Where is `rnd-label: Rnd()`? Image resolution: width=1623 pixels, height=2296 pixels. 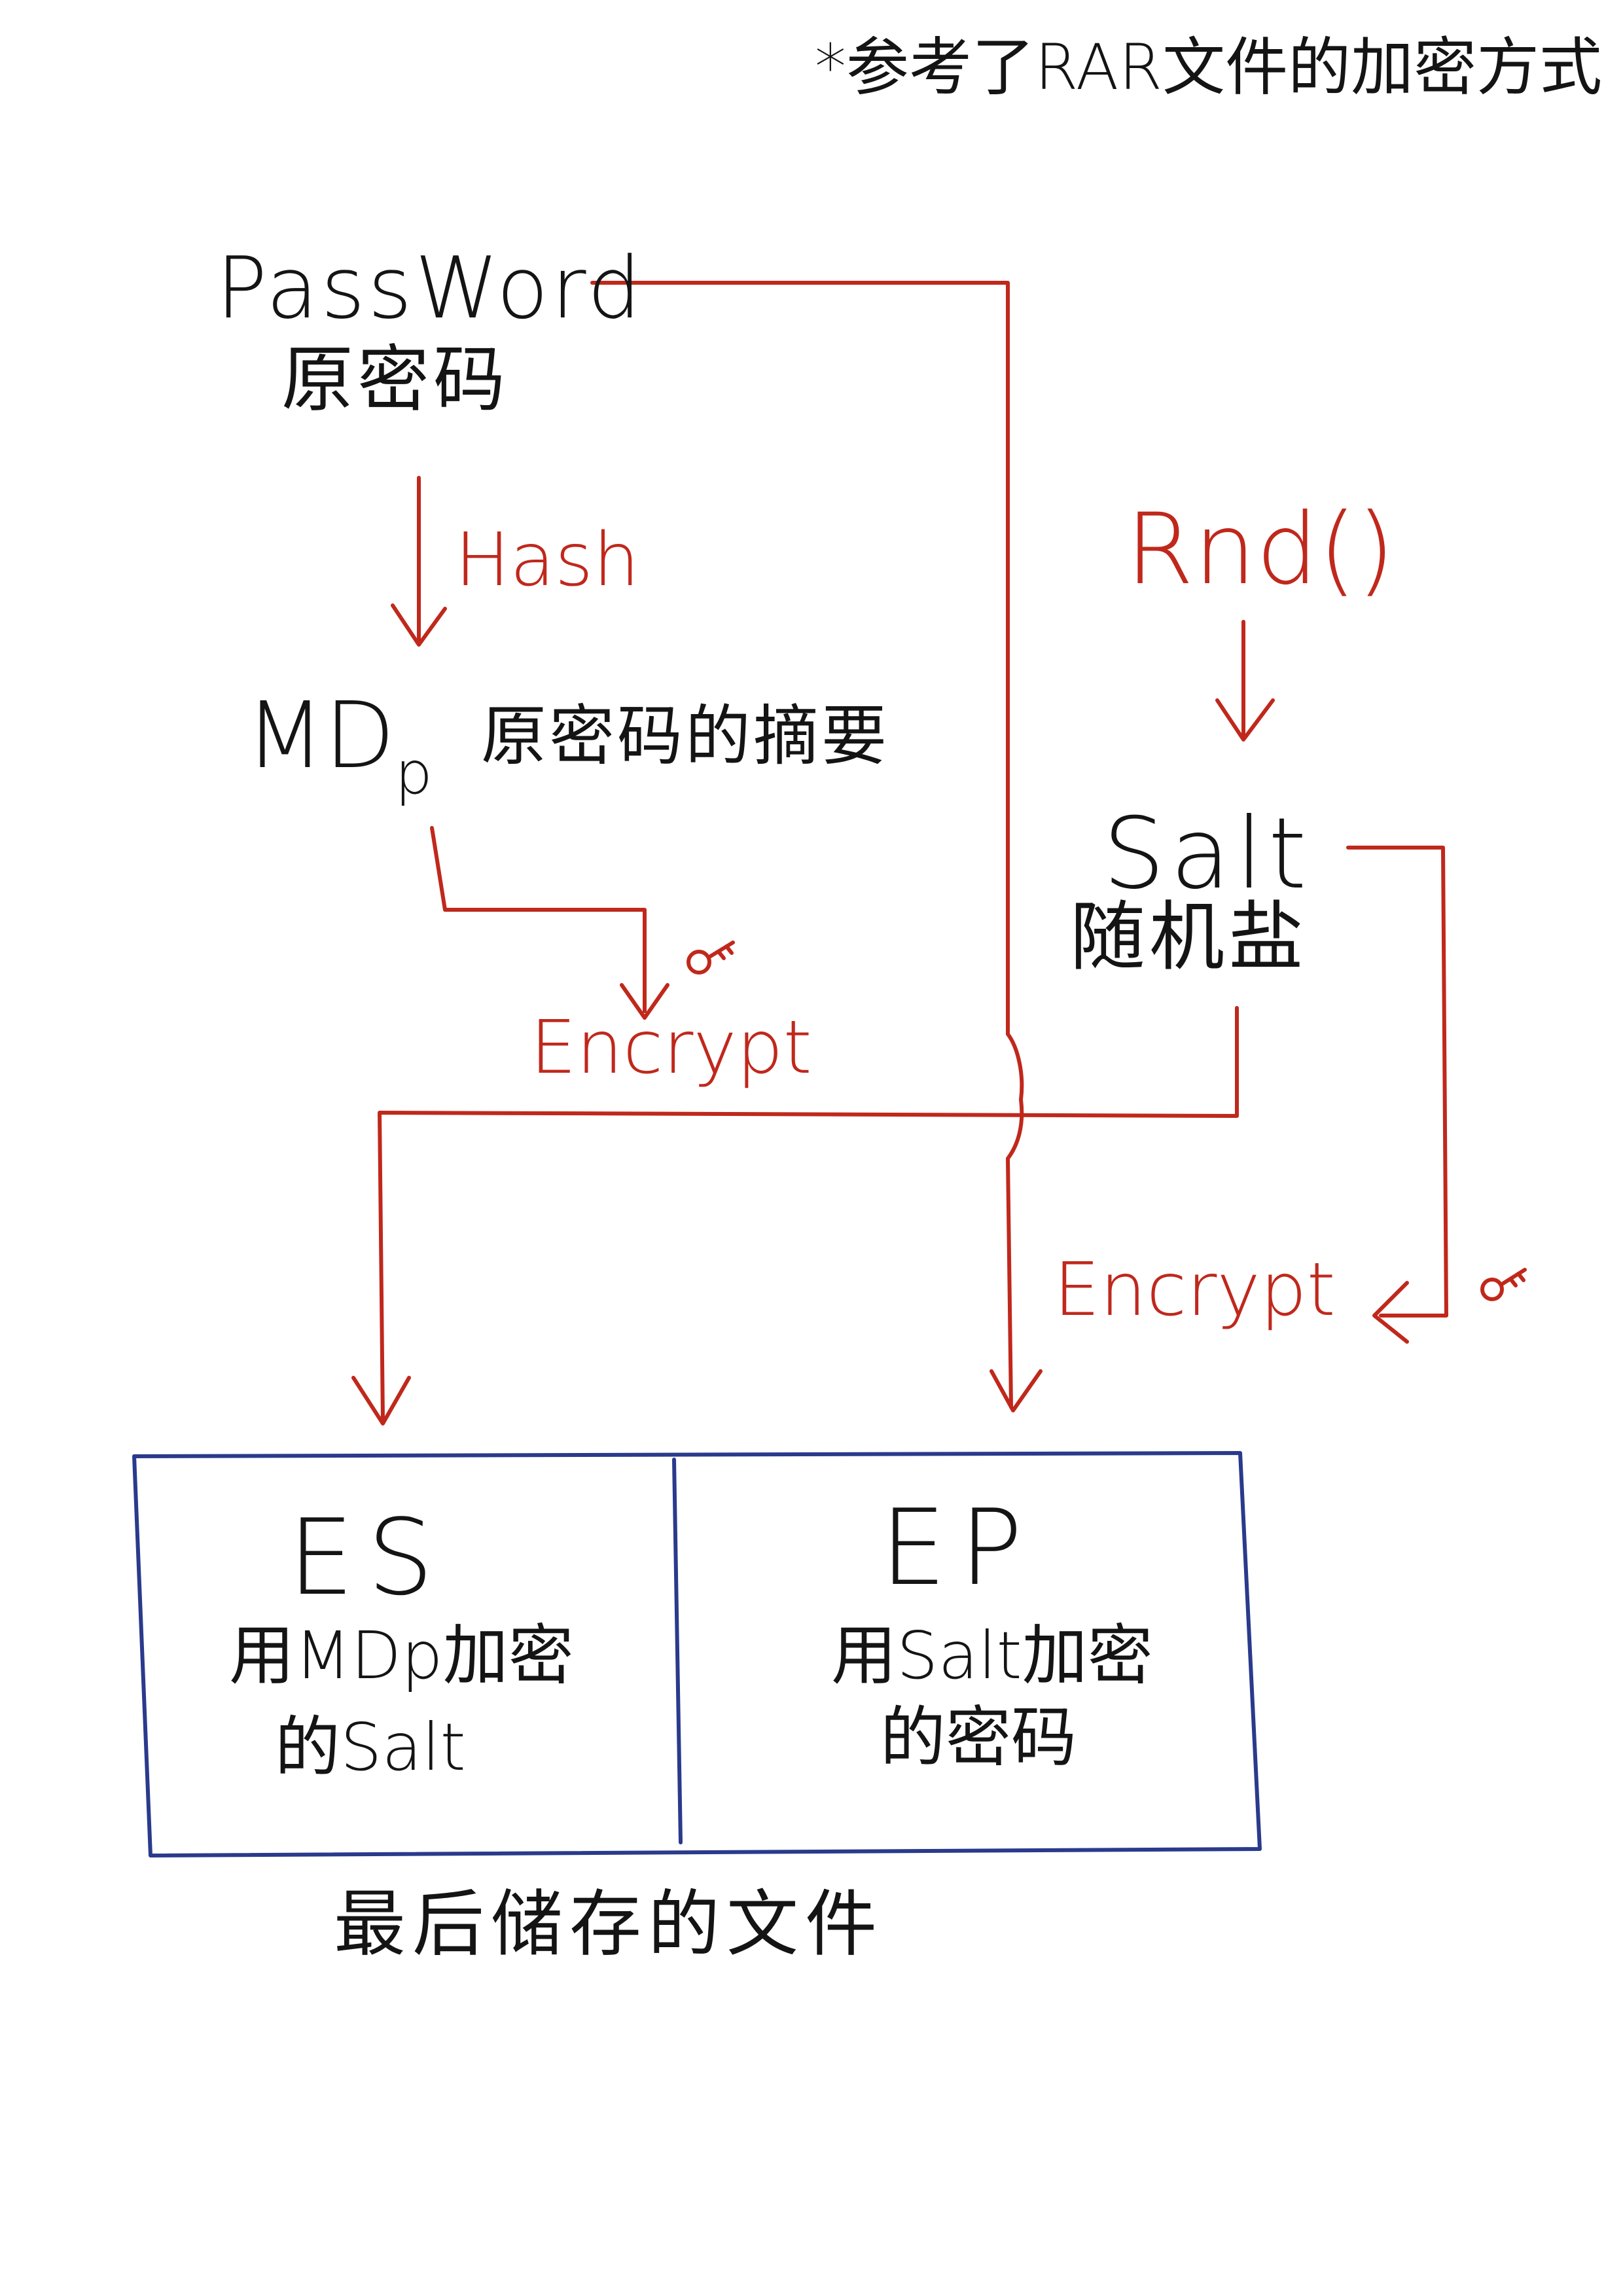 rnd-label: Rnd() is located at coordinates (1261, 550).